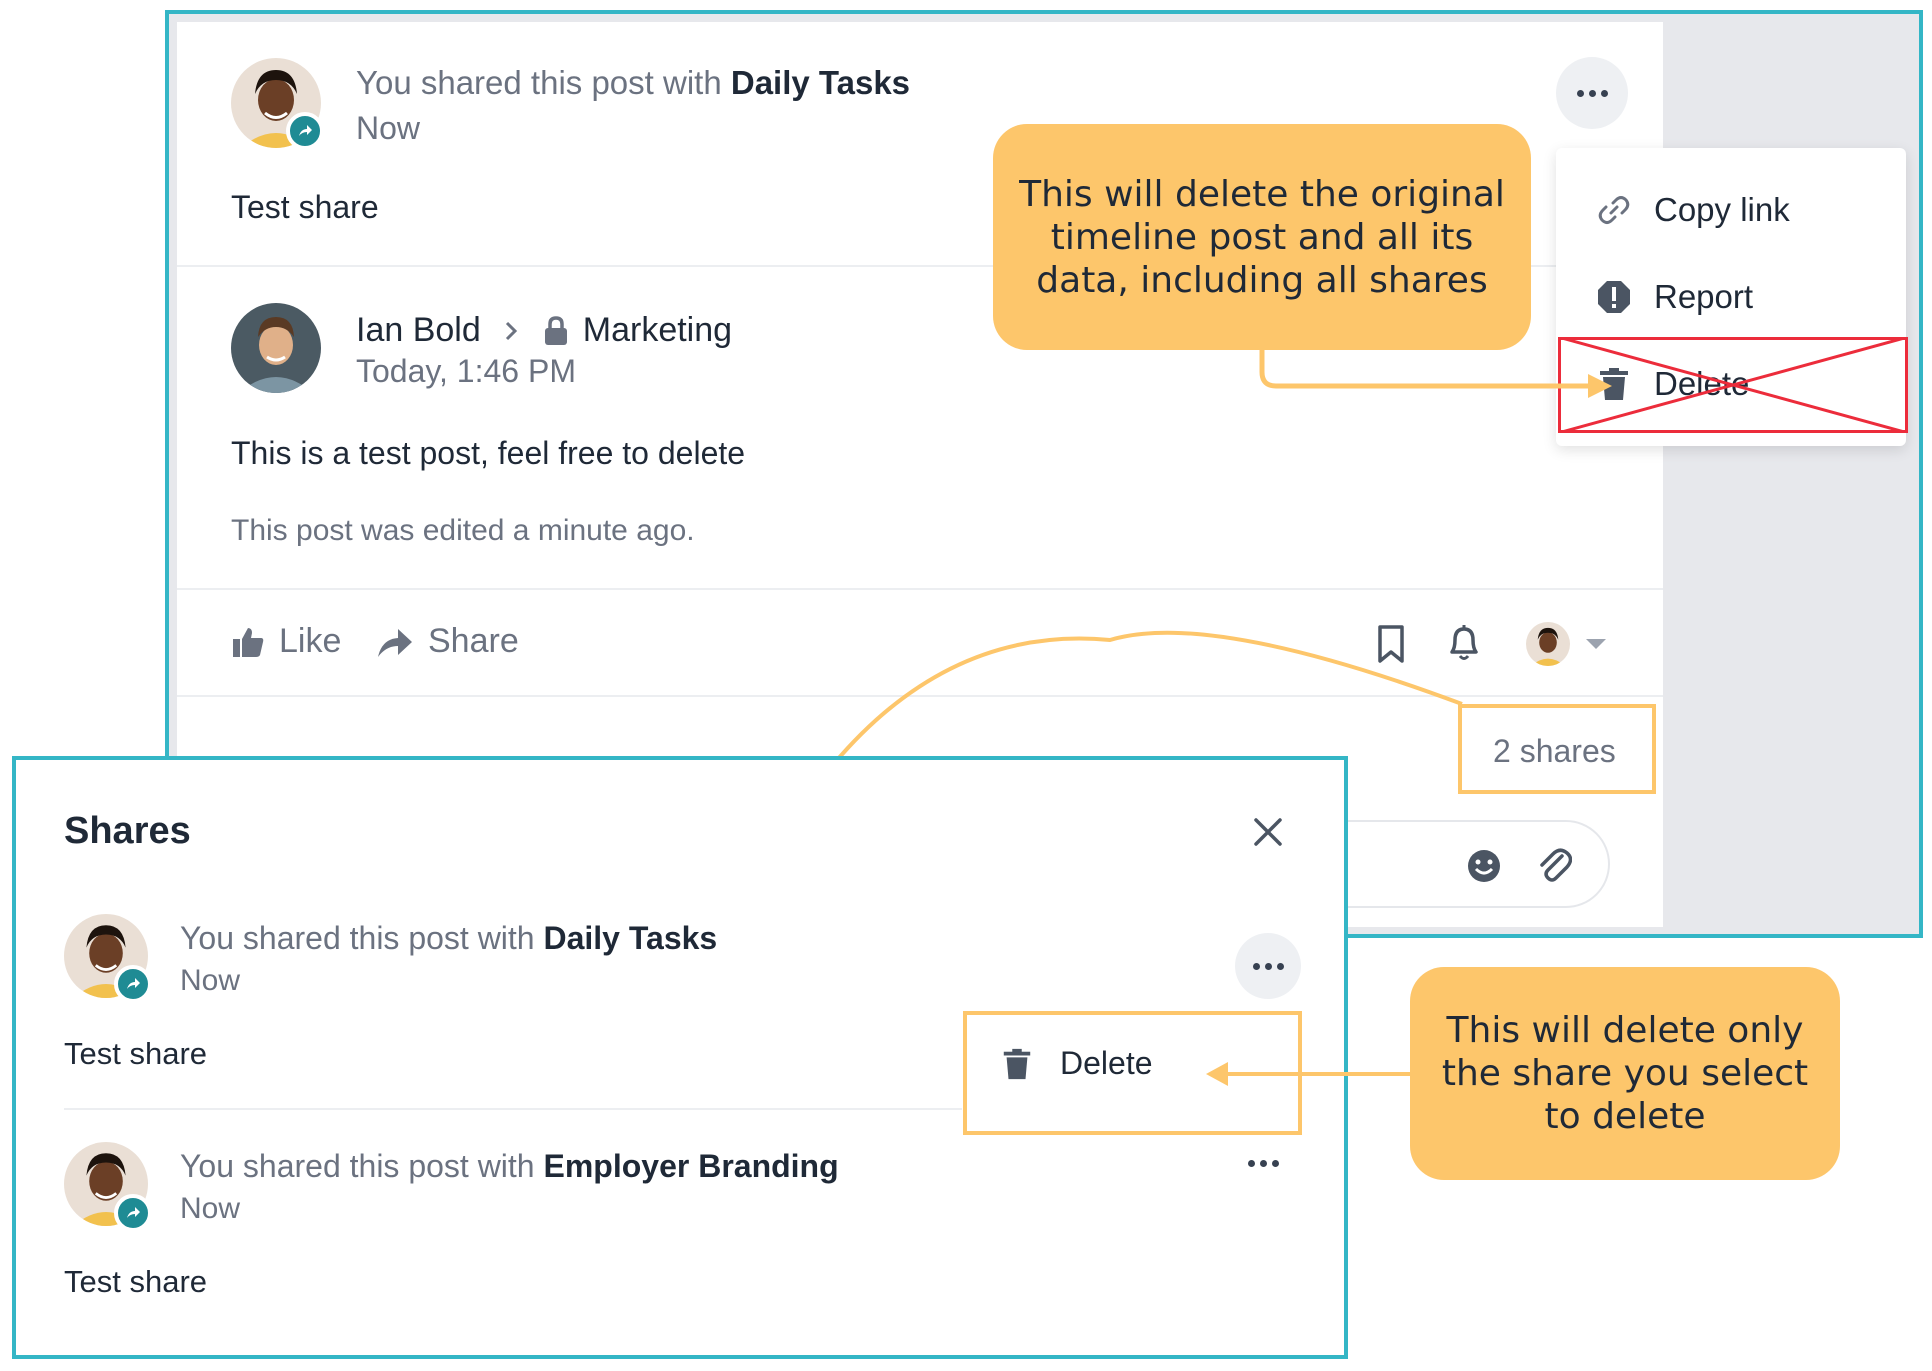 The width and height of the screenshot is (1932, 1371). Describe the element at coordinates (920, 696) in the screenshot. I see `actions-divider-bottom` at that location.